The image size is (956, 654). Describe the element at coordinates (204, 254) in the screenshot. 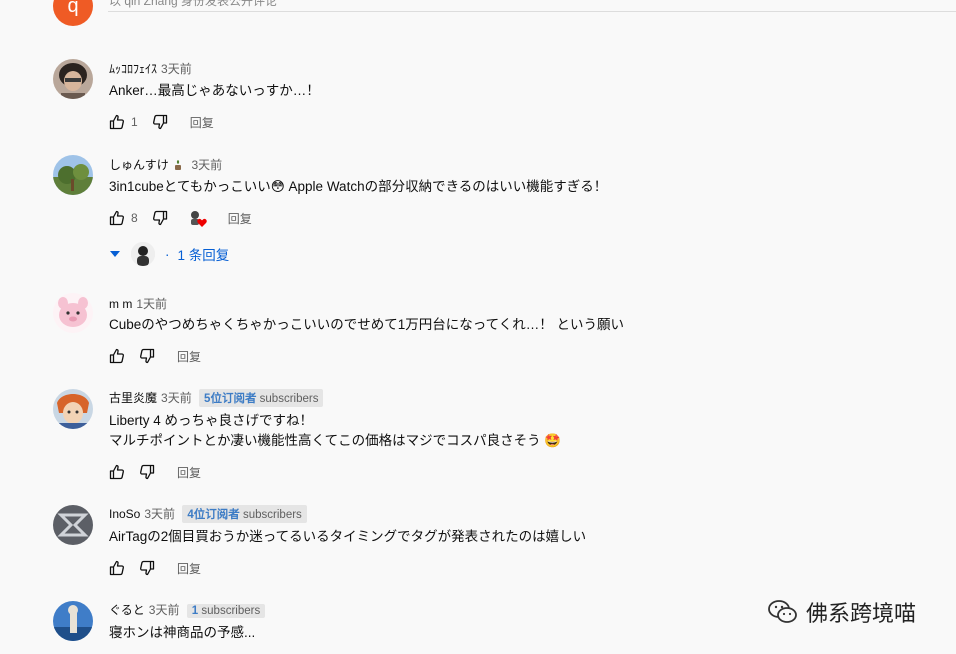

I see `replies-count-label: 1 条回复` at that location.